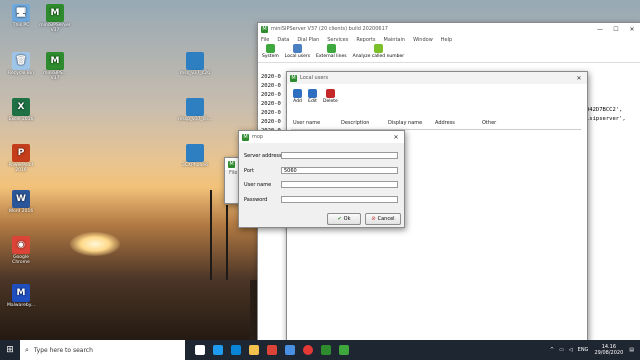  I want to click on window-controls: ✕, so click(579, 78).